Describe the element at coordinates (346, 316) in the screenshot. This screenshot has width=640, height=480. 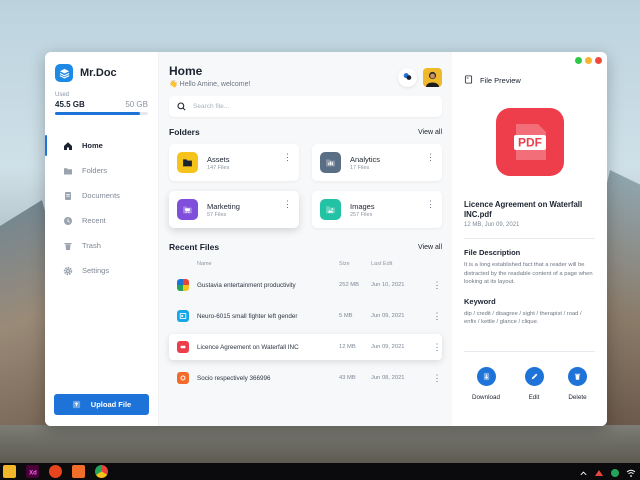
I see `file-size: 5 MB` at that location.